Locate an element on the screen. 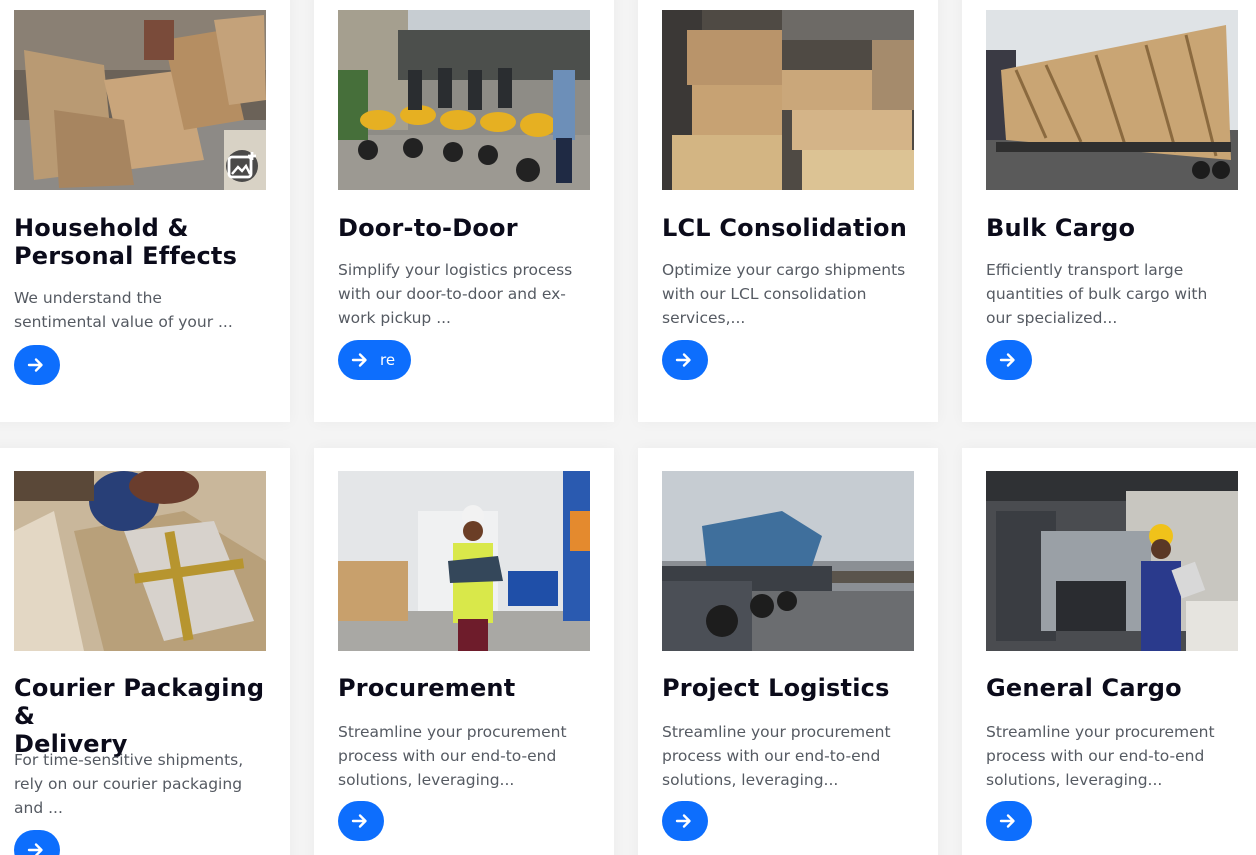 The width and height of the screenshot is (1256, 855). stacked-cartons-photo is located at coordinates (788, 100).